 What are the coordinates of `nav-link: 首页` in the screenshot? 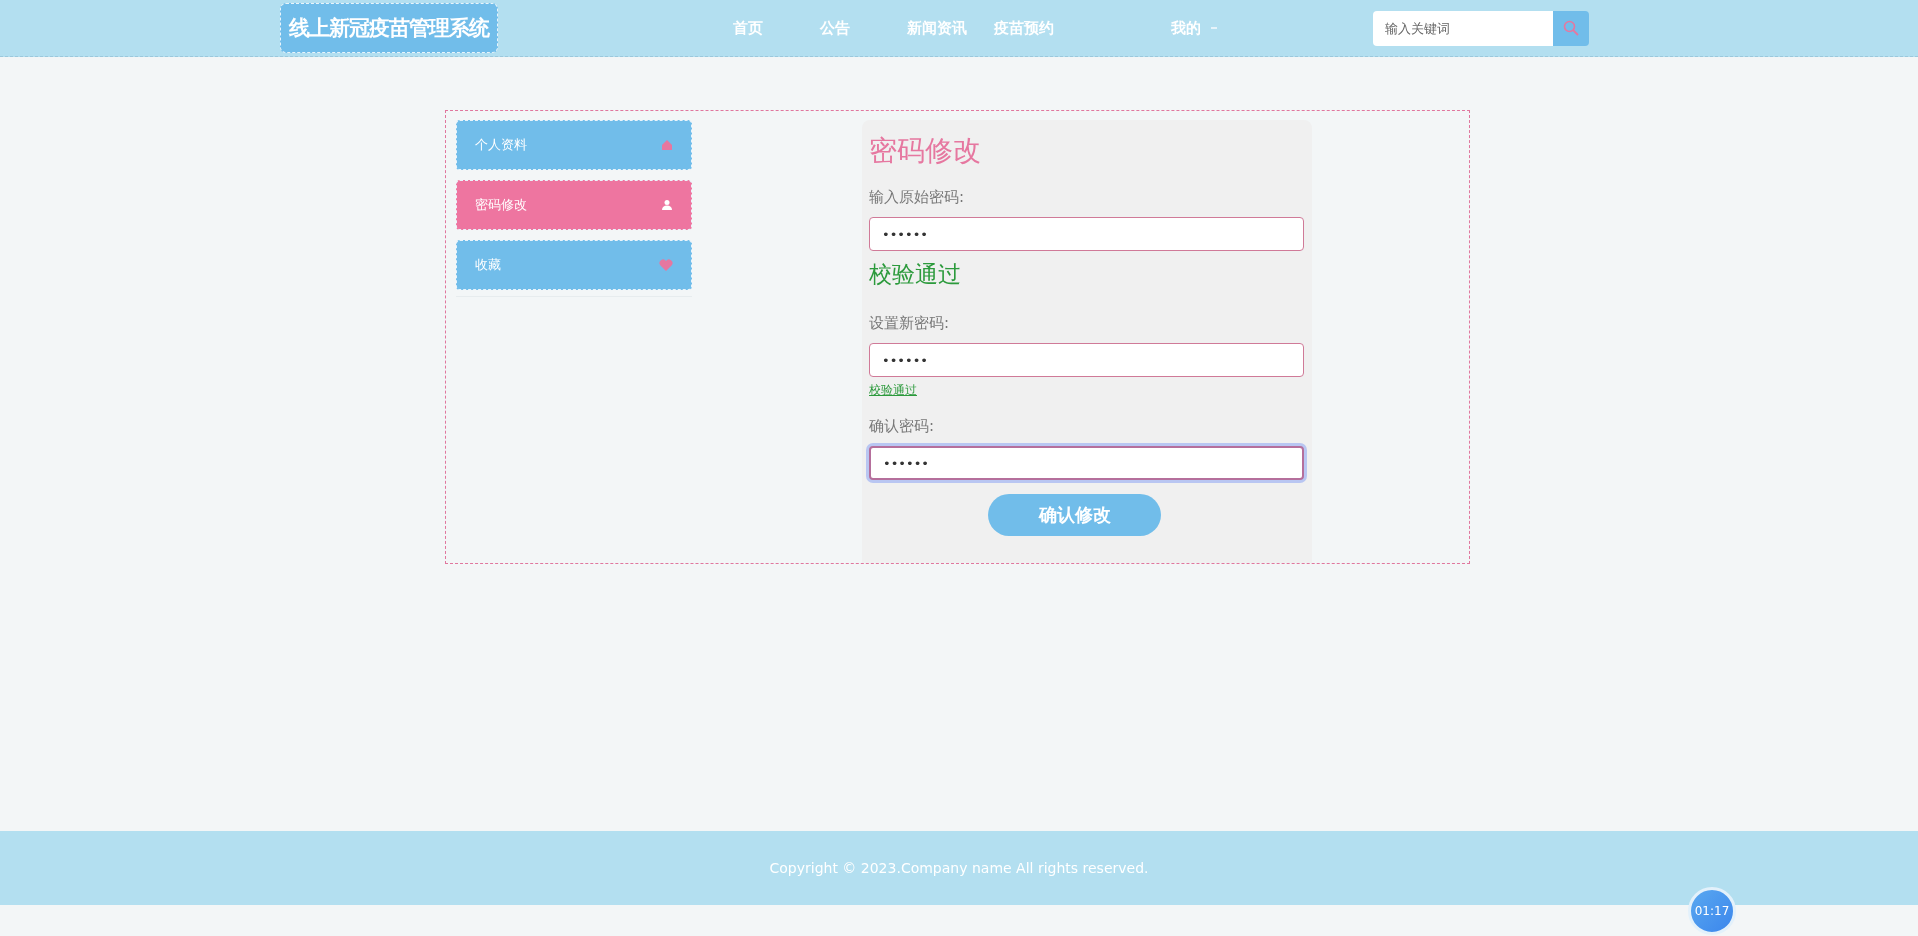 It's located at (765, 28).